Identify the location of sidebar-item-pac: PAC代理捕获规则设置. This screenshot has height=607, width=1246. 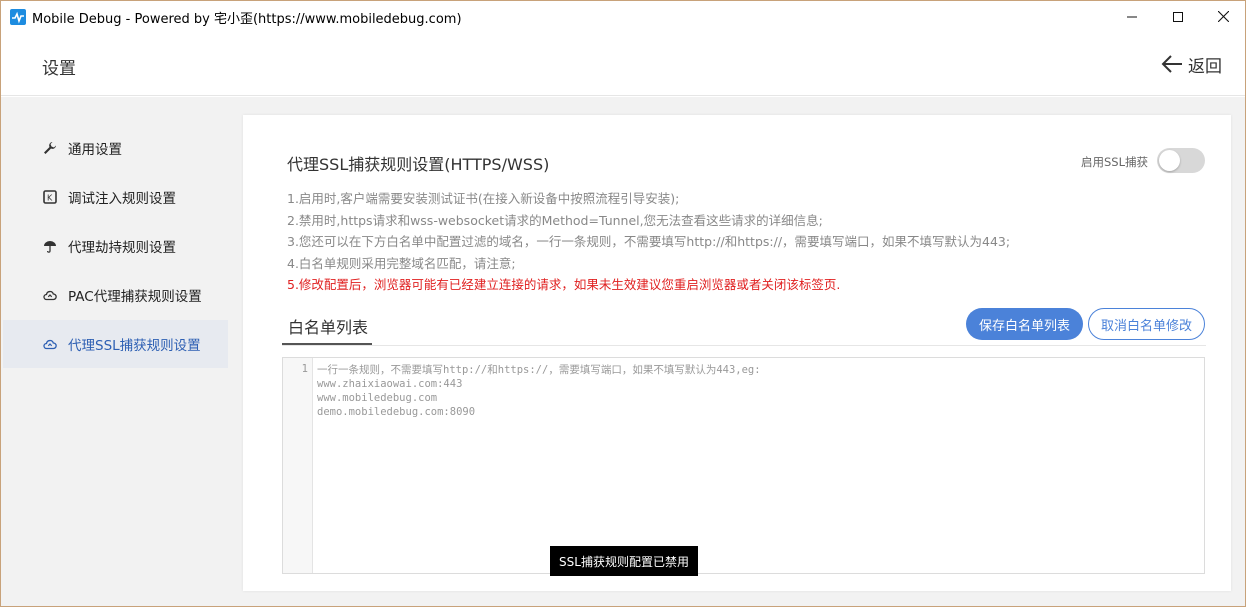
(115, 295).